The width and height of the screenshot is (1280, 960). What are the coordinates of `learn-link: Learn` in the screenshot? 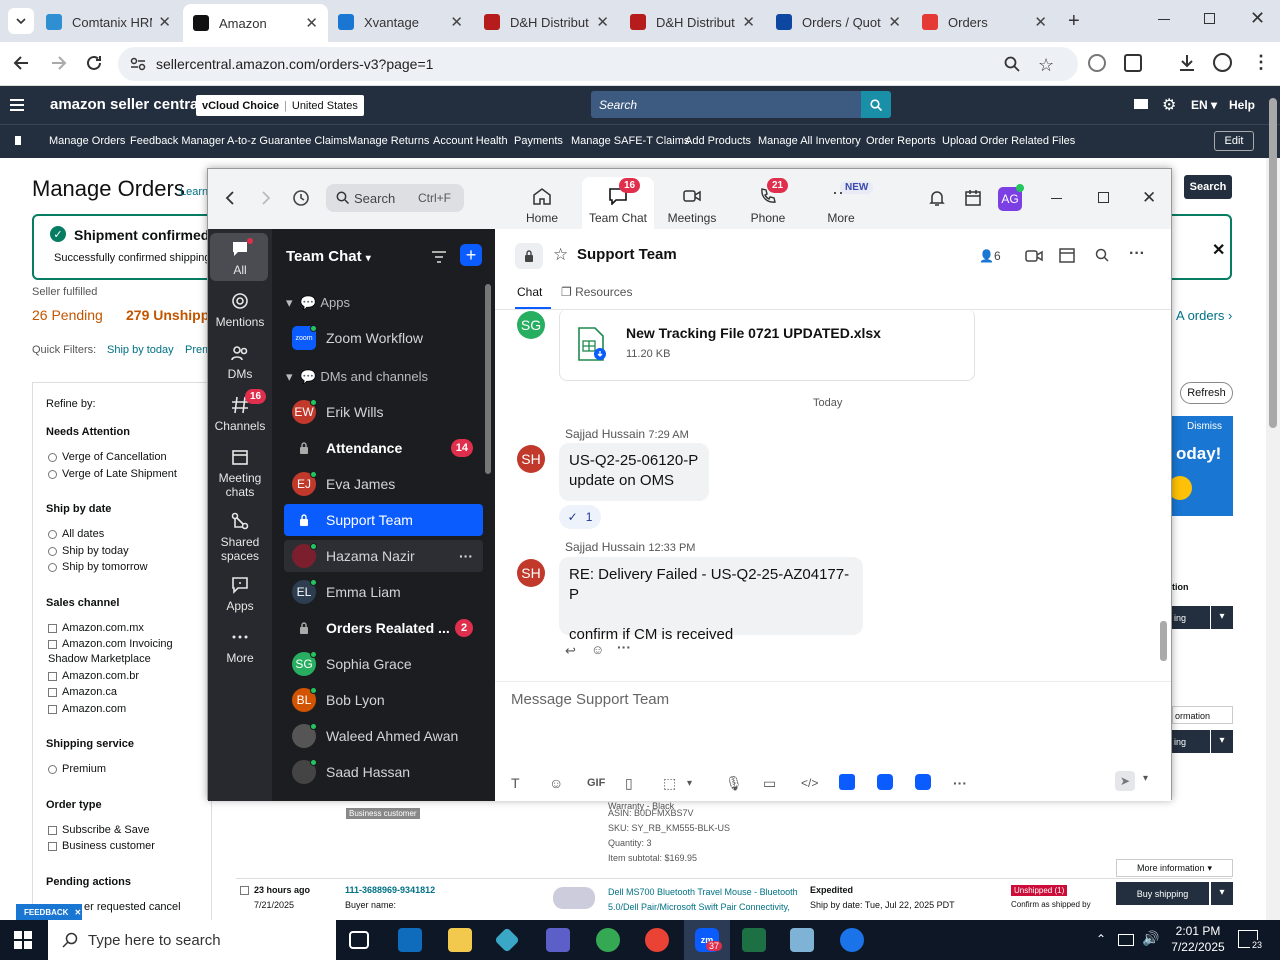 It's located at (194, 192).